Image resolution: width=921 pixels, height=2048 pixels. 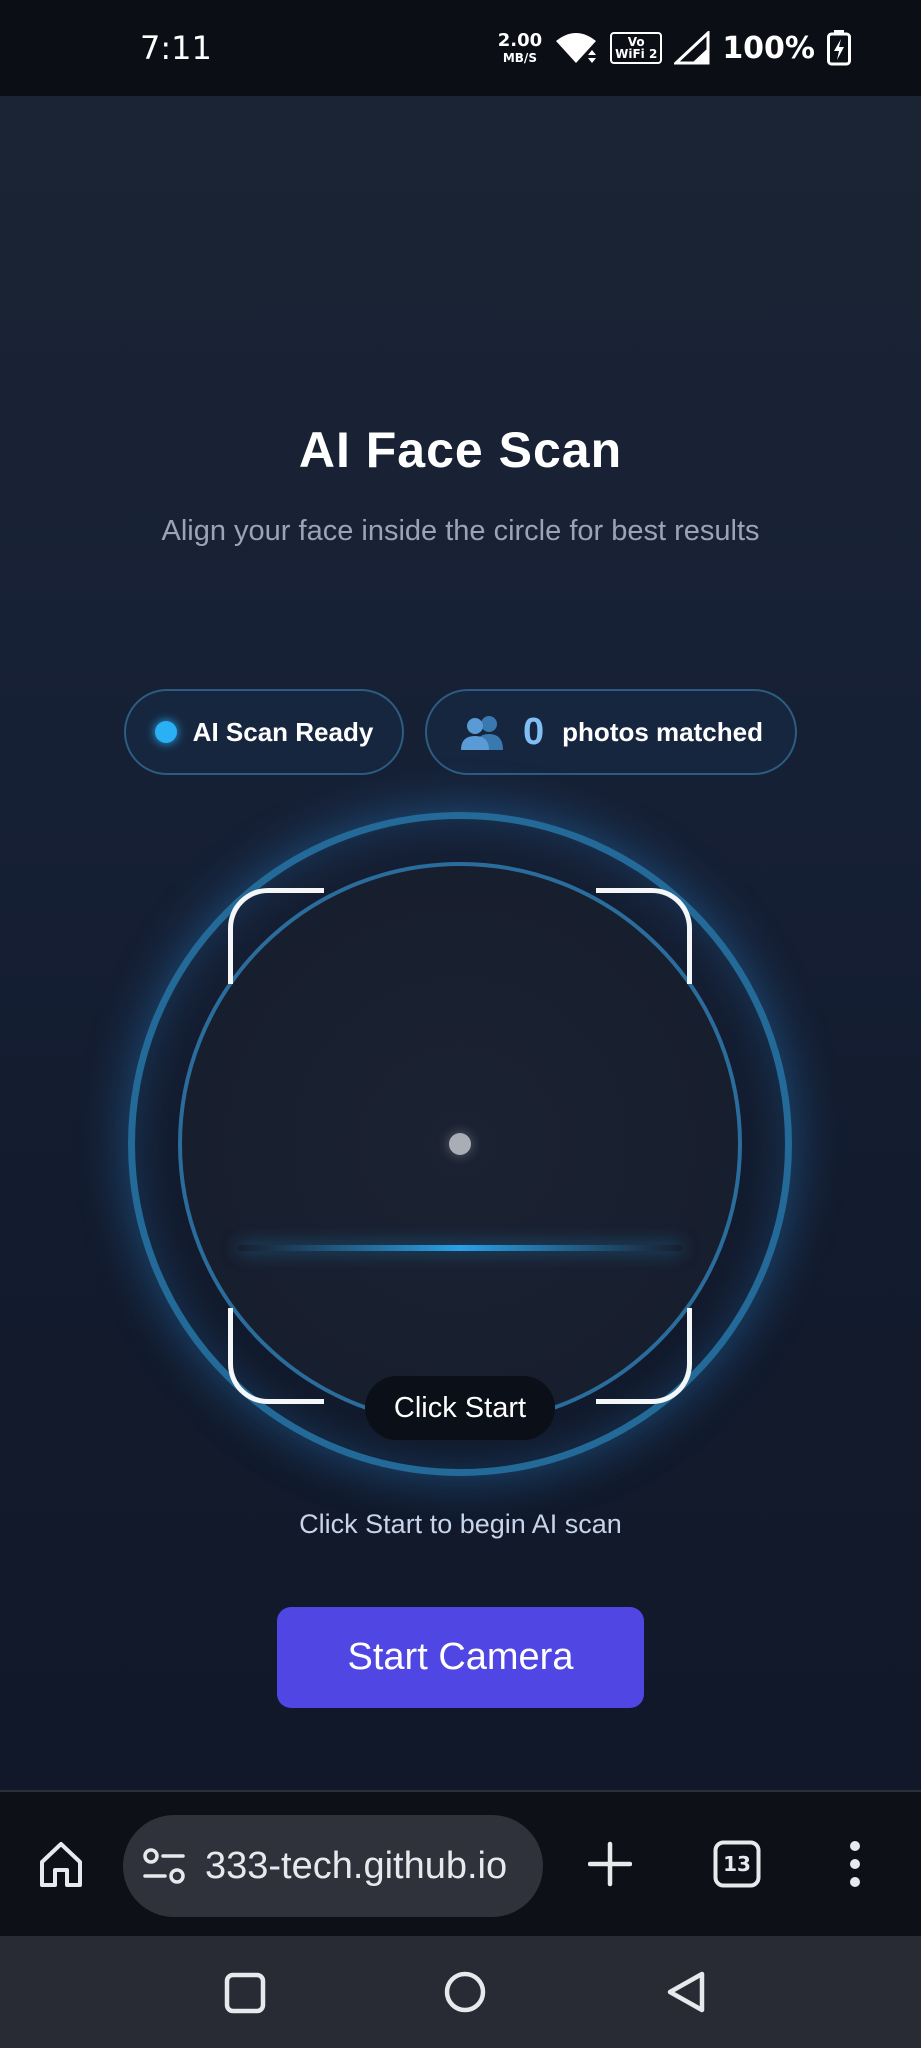 I want to click on status-icons: 2.00 MB/S Vo WiFi 2 100%, so click(x=674, y=48).